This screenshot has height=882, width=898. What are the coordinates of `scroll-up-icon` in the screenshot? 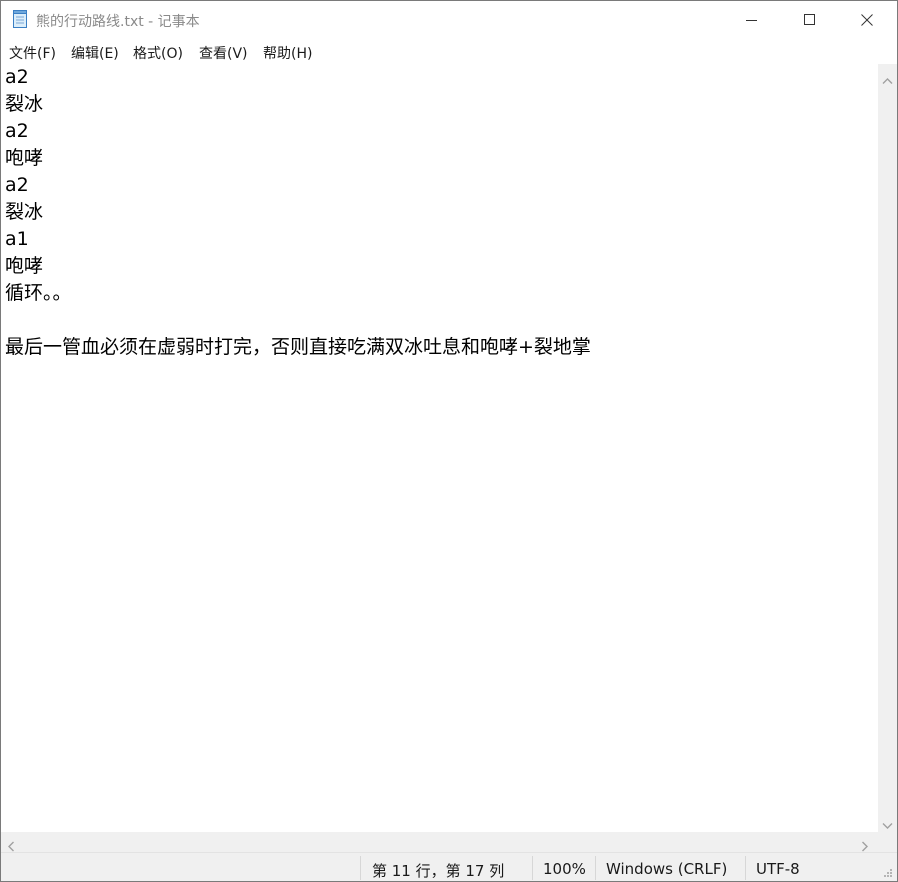 It's located at (887, 79).